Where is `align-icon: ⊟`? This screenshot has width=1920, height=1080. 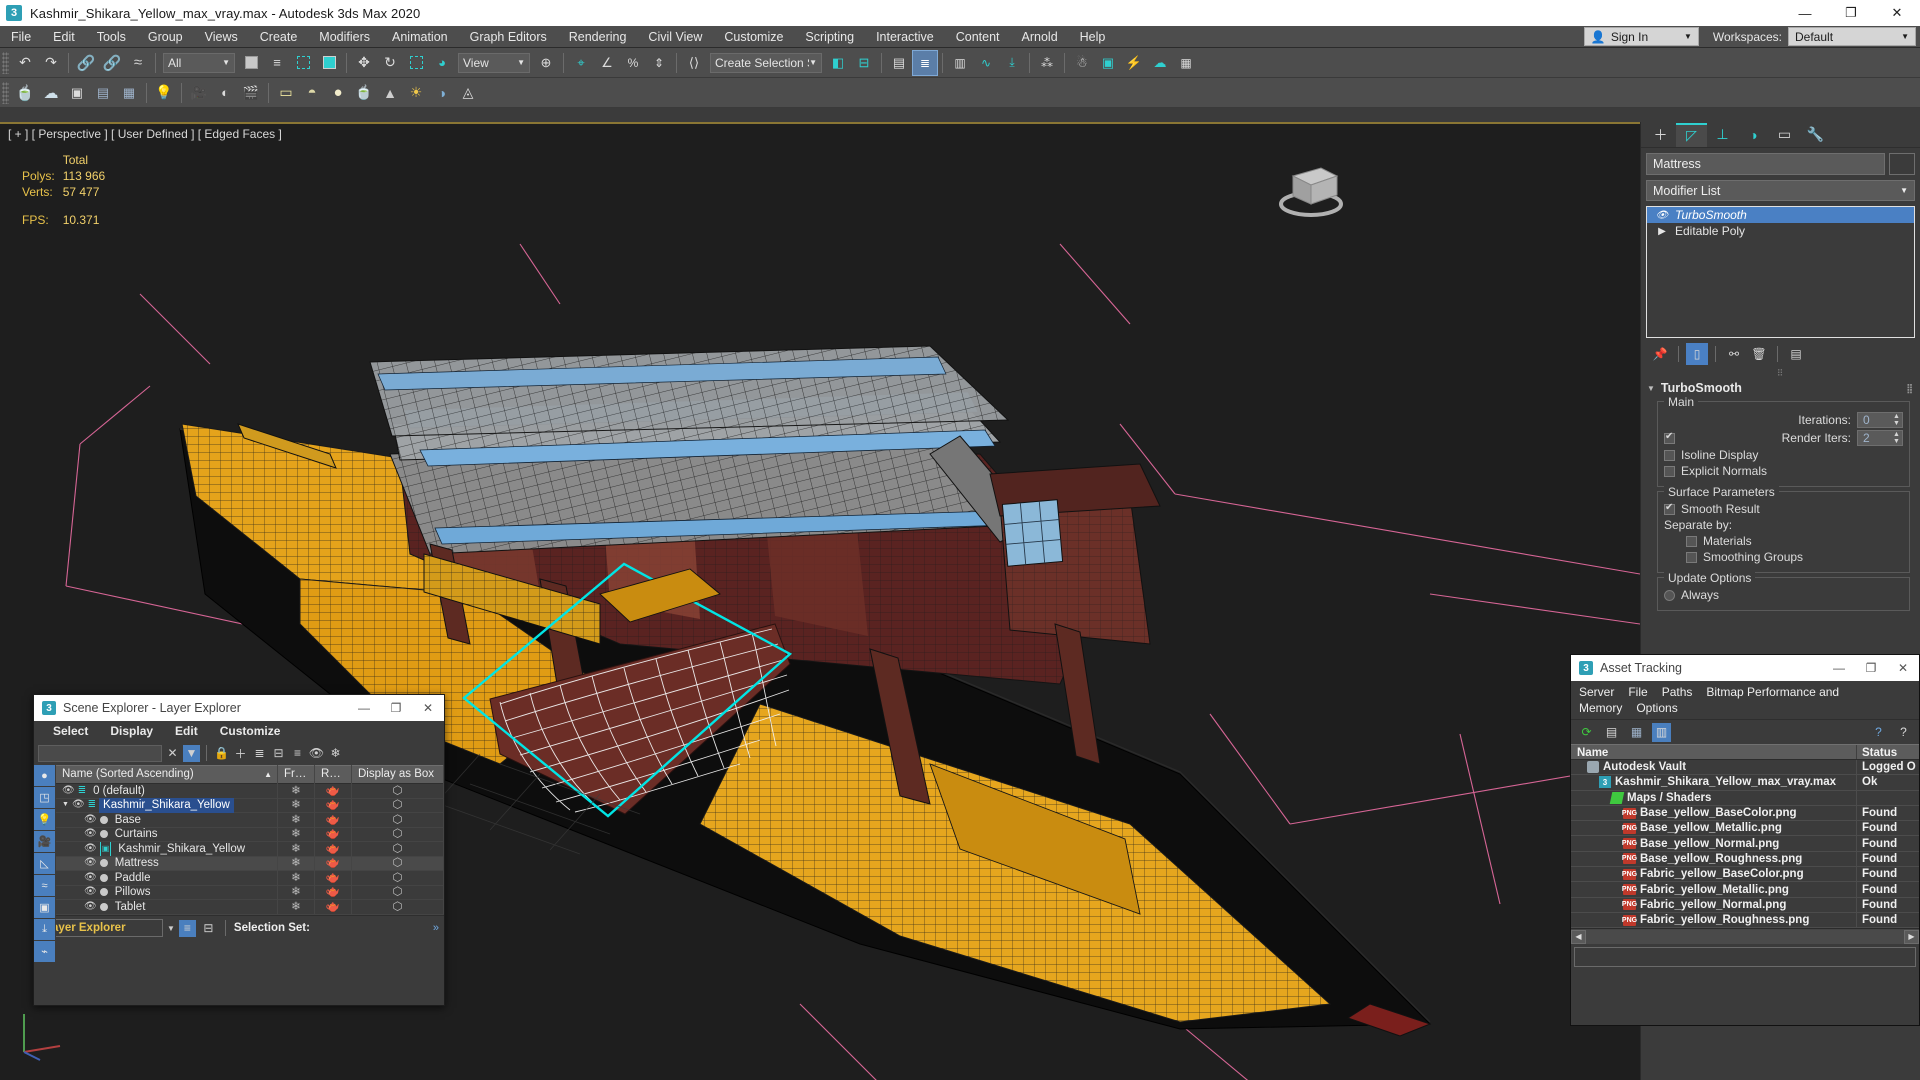
align-icon: ⊟ is located at coordinates (864, 63).